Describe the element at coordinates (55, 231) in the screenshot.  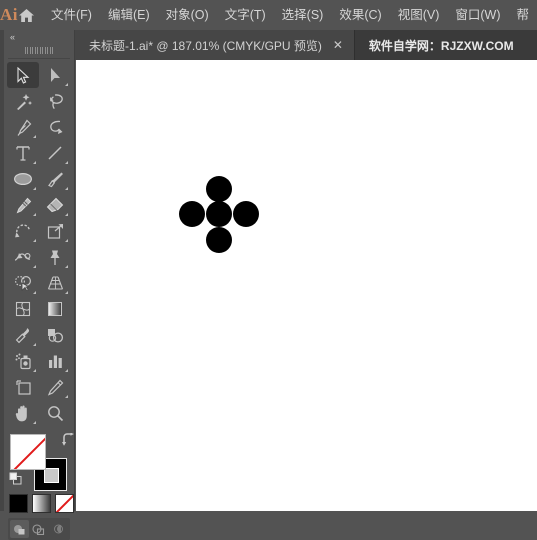
I see `scale-tool` at that location.